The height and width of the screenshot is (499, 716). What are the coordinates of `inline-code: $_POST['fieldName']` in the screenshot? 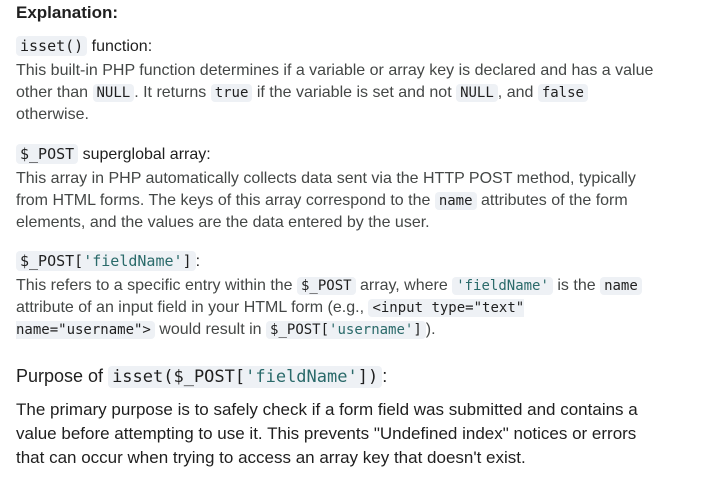 It's located at (106, 261).